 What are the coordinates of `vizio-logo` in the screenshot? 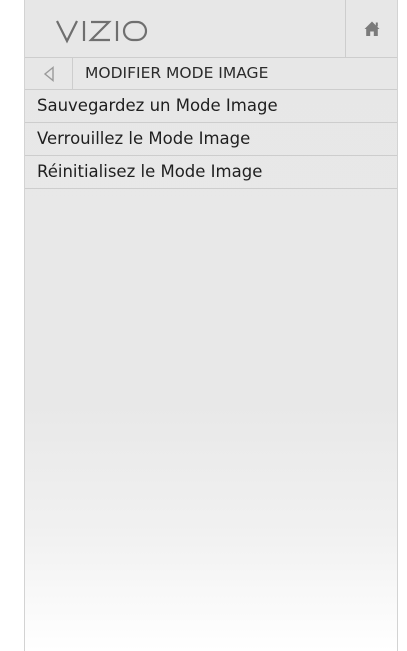 It's located at (102, 32).